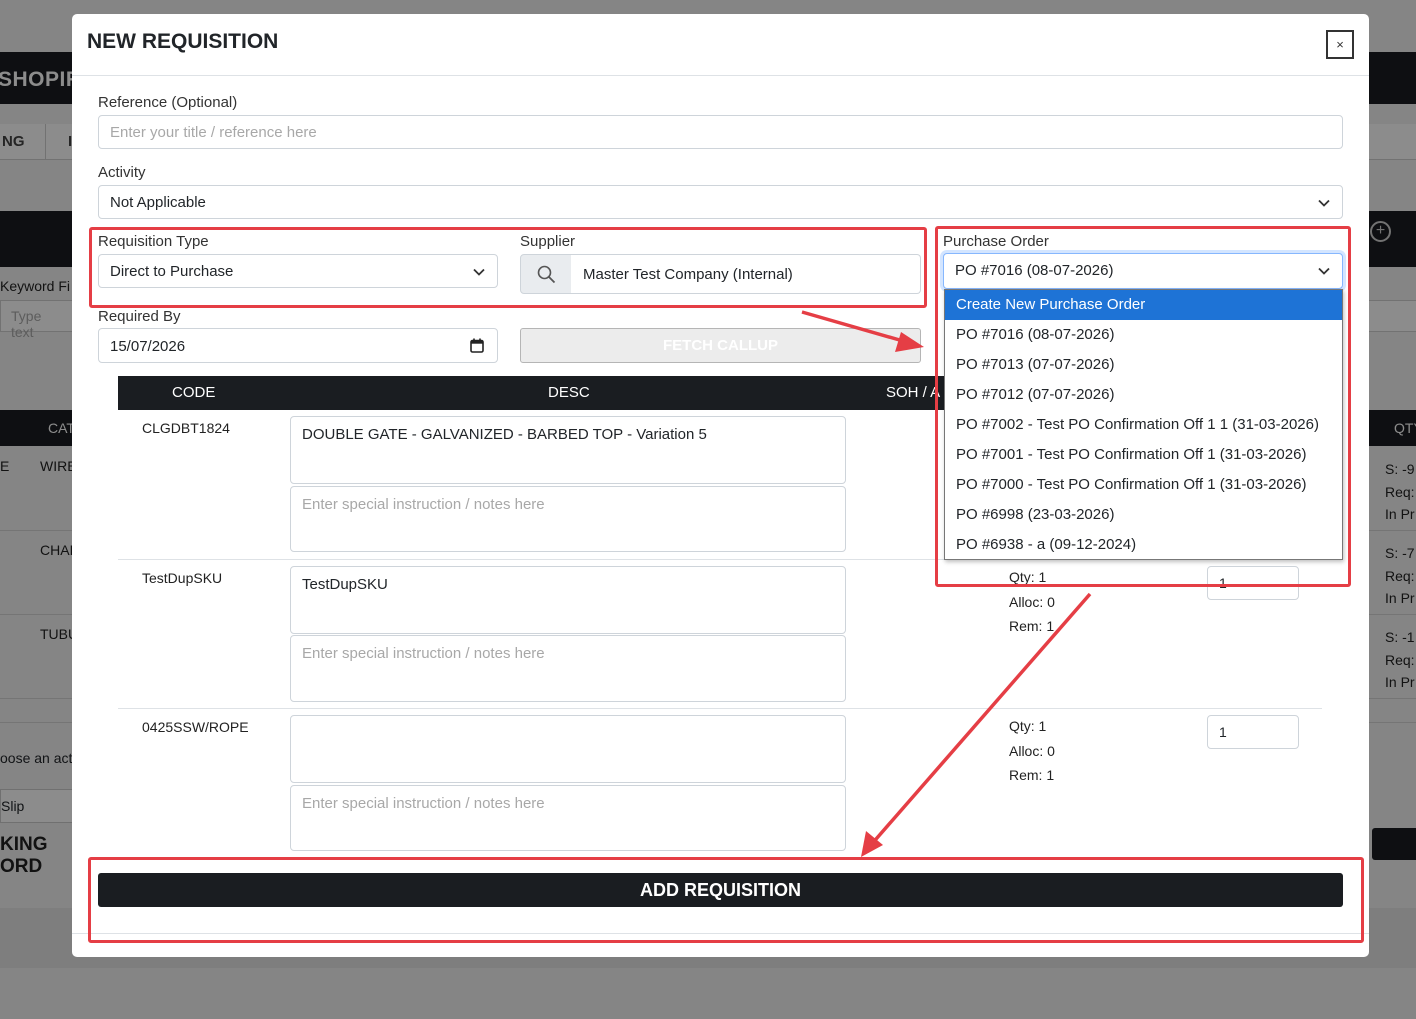  What do you see at coordinates (1034, 270) in the screenshot?
I see `purchase-order-value: PO #7016 (08-07-2026)` at bounding box center [1034, 270].